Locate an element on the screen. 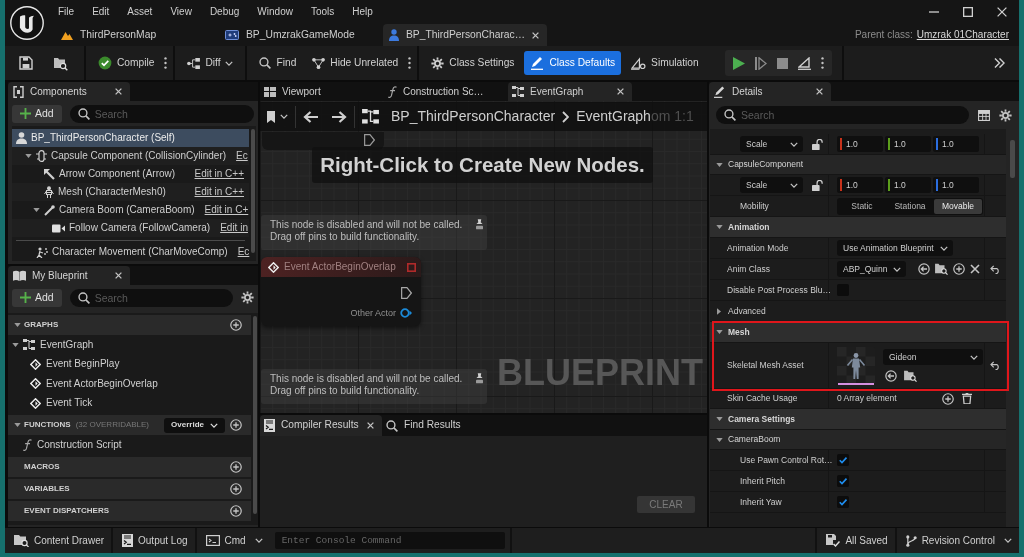 Image resolution: width=1024 pixels, height=557 pixels. reset-icon is located at coordinates (995, 365).